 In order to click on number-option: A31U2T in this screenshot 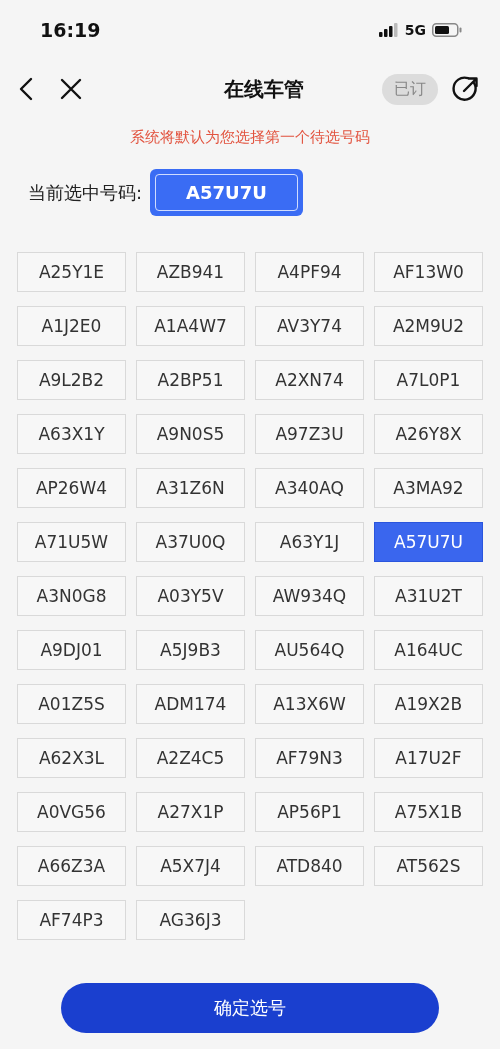, I will do `click(428, 596)`.